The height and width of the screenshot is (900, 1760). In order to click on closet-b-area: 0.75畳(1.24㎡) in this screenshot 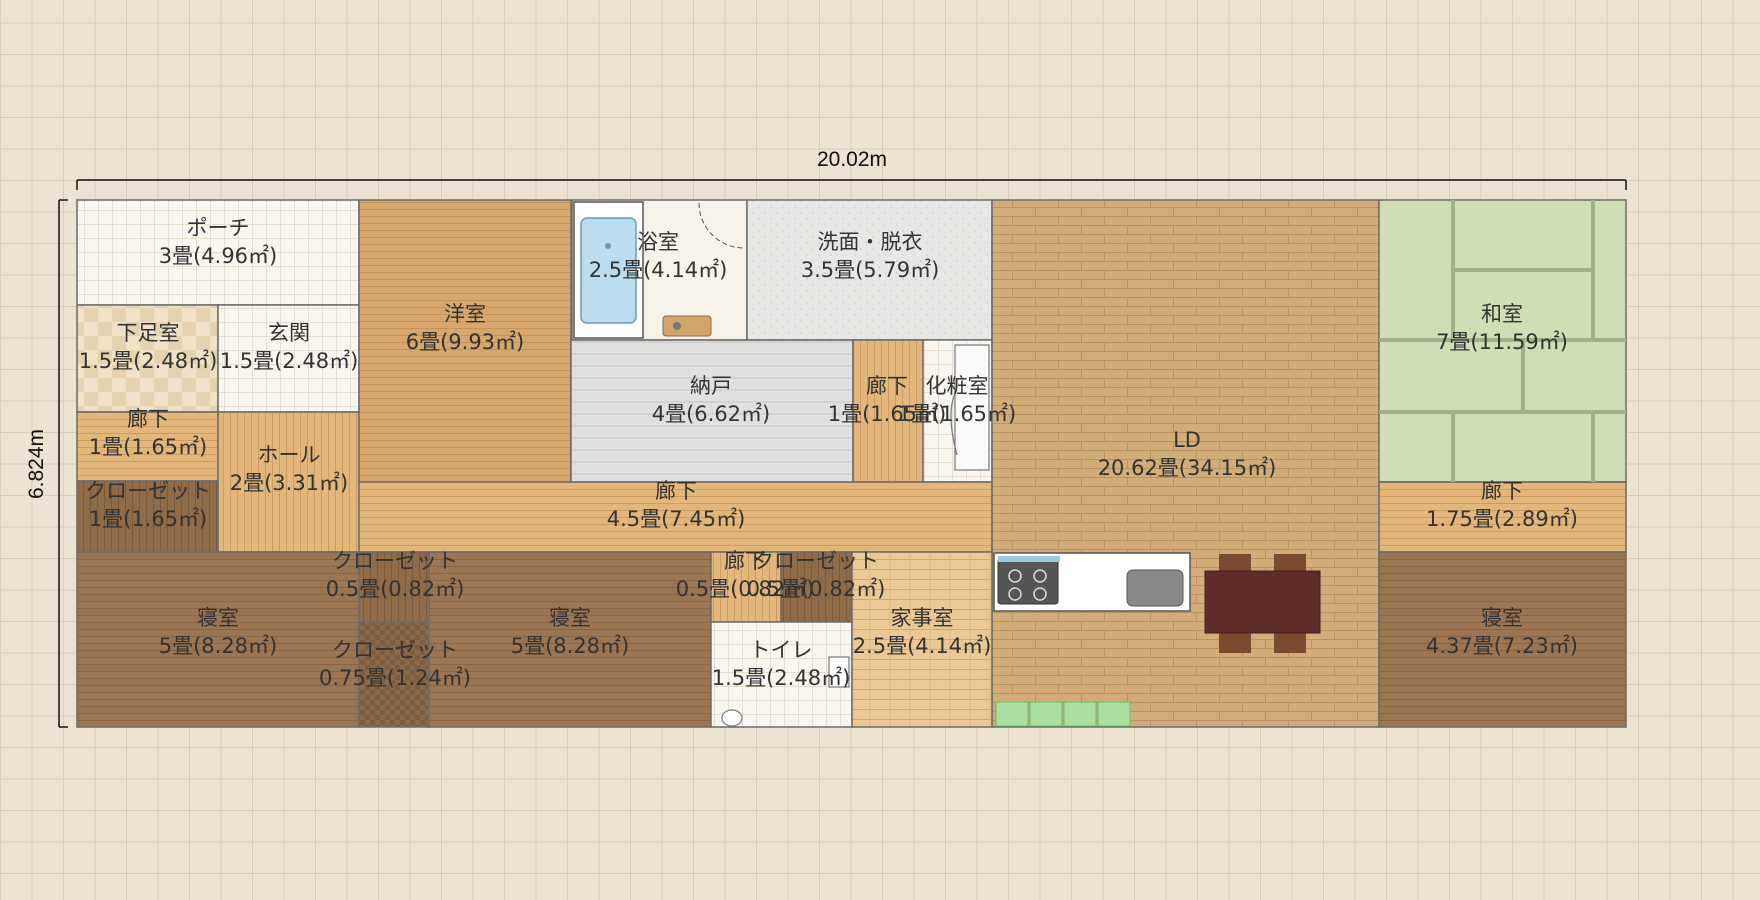, I will do `click(395, 678)`.